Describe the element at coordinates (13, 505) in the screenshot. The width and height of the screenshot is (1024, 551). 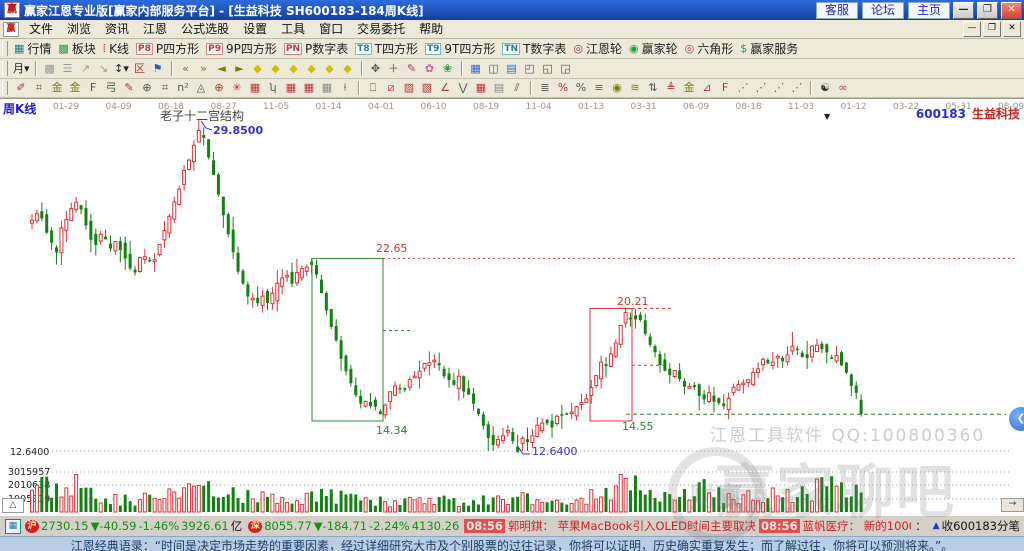
I see `volume-pane-toggle-button: △` at that location.